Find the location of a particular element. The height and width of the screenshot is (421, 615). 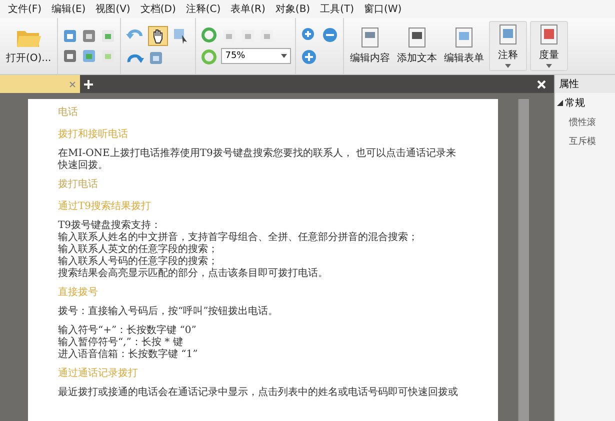

document-subheading: 拨打和接听电话 is located at coordinates (93, 135).